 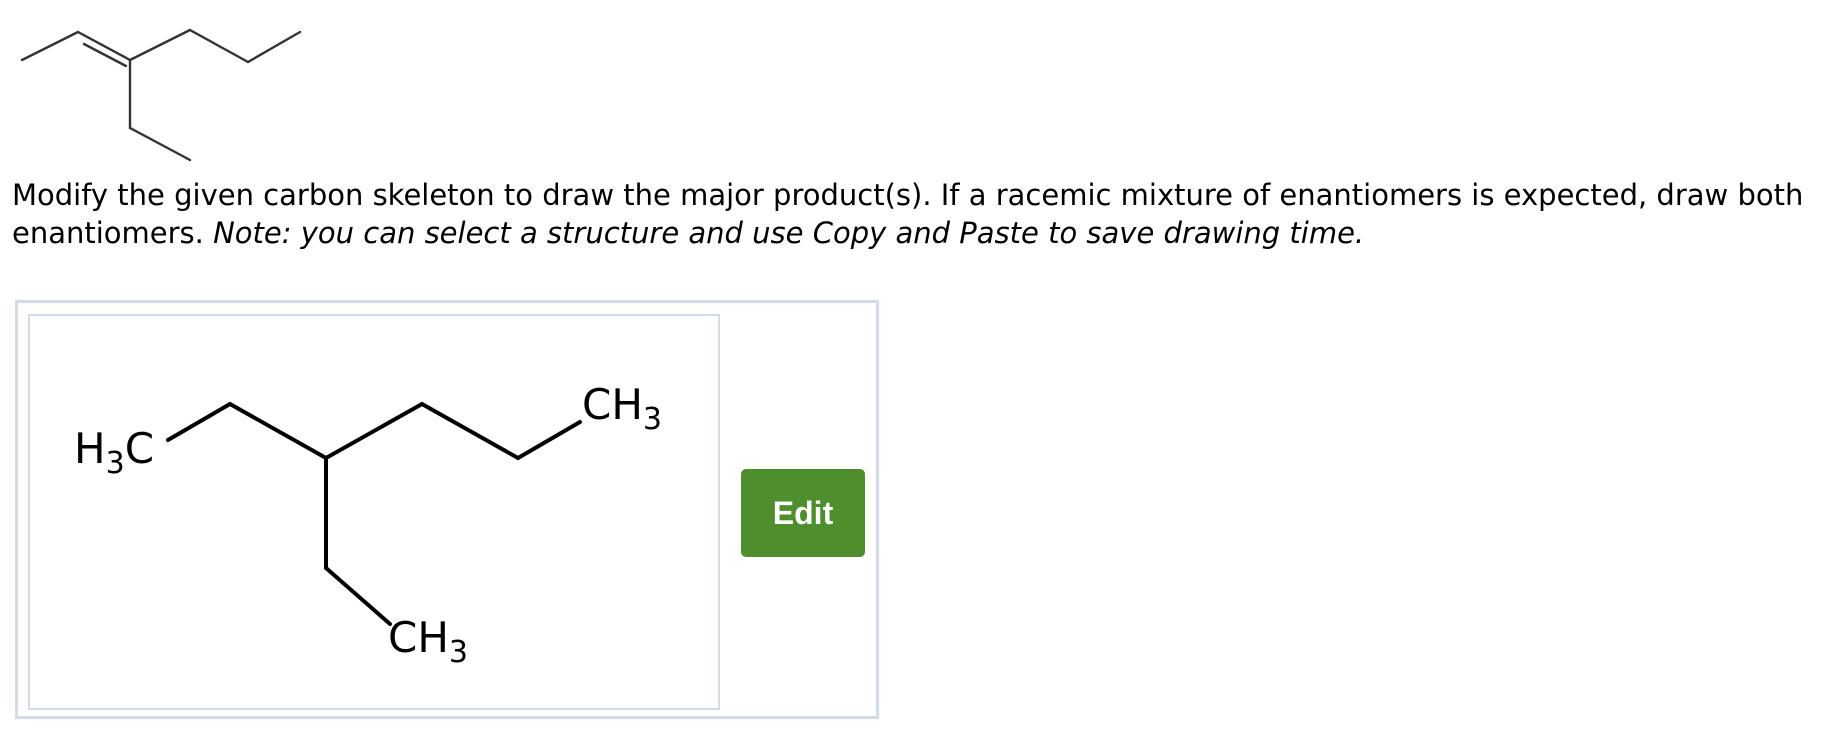 What do you see at coordinates (114, 452) in the screenshot?
I see `atom-label-left-methyl: H3C` at bounding box center [114, 452].